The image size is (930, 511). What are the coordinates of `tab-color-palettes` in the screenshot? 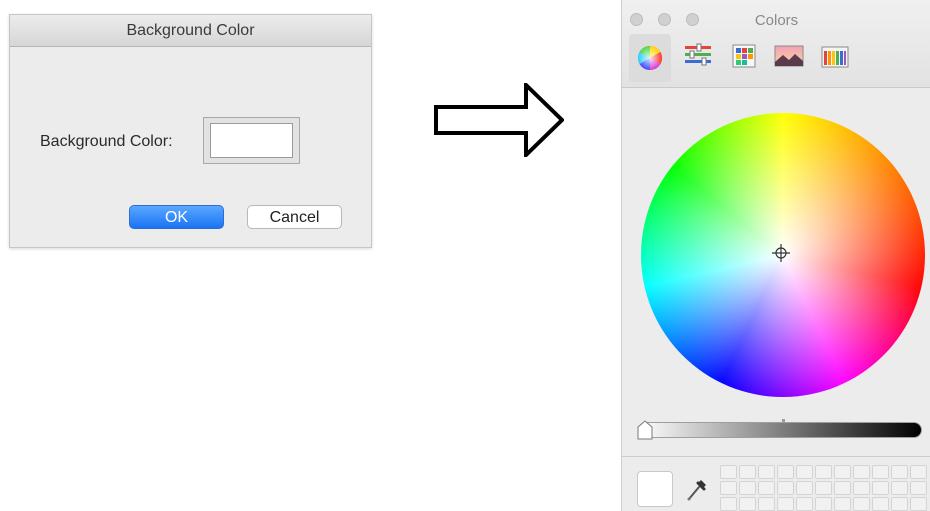 It's located at (744, 56).